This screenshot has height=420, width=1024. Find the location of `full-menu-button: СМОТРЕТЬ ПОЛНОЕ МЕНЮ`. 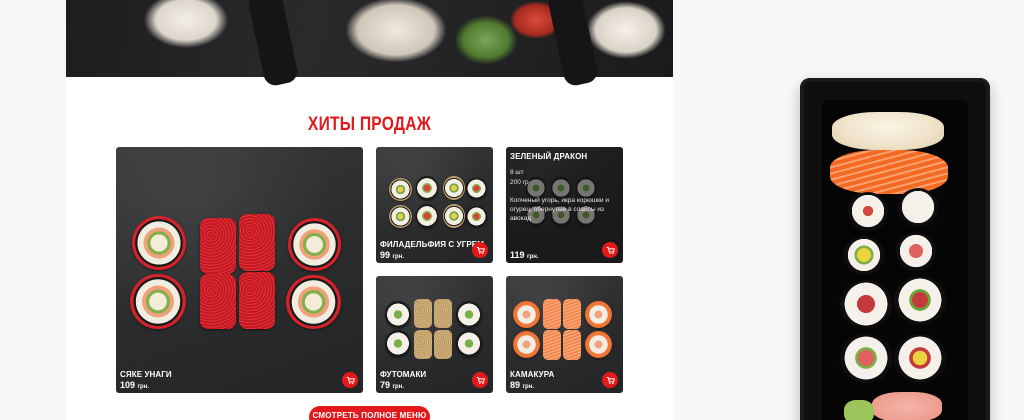

full-menu-button: СМОТРЕТЬ ПОЛНОЕ МЕНЮ is located at coordinates (369, 413).